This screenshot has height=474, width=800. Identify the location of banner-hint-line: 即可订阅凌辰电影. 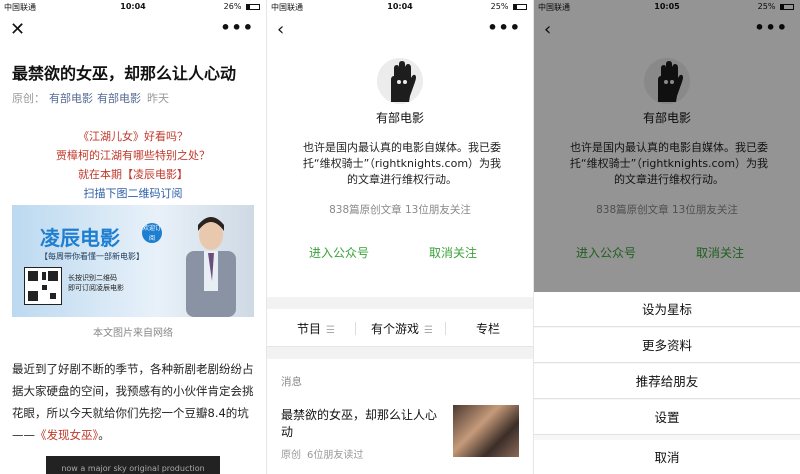
(96, 288).